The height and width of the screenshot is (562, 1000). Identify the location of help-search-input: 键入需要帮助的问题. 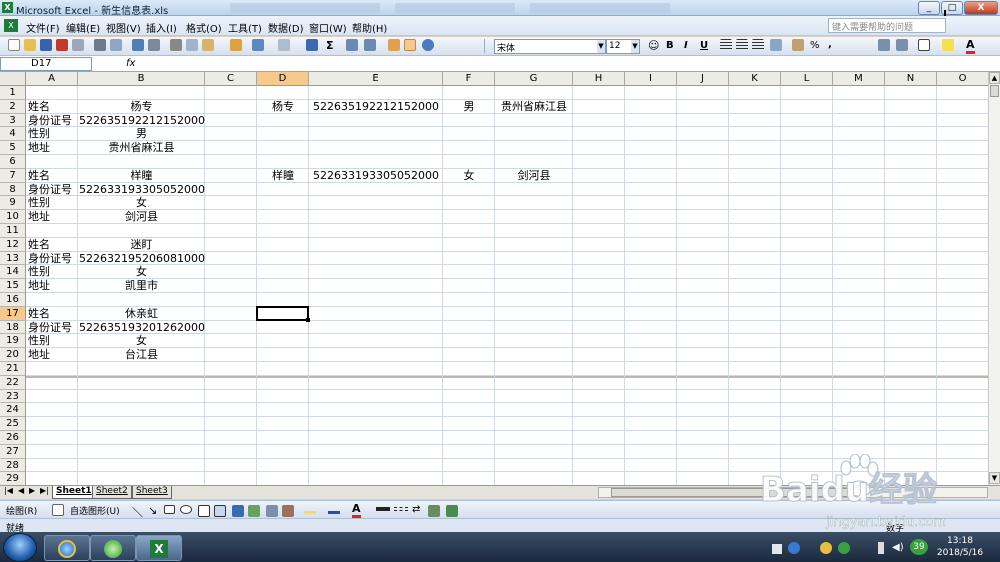
(887, 25).